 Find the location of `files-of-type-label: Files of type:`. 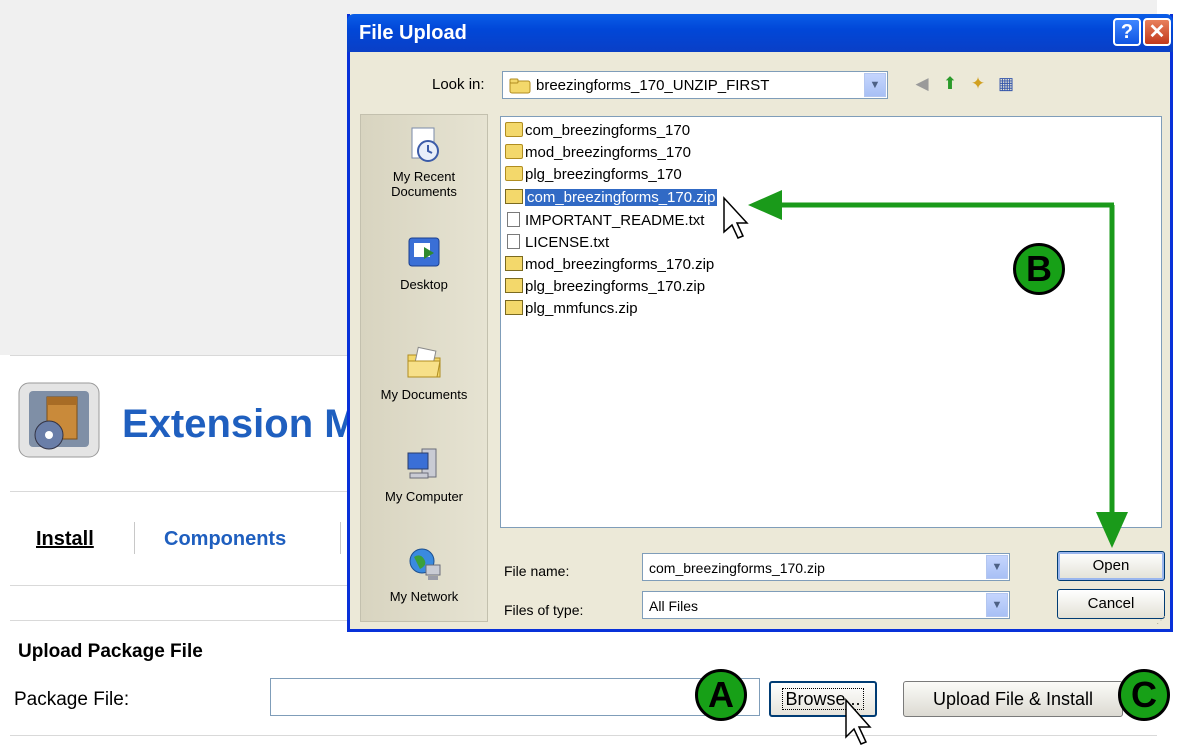

files-of-type-label: Files of type: is located at coordinates (544, 610).